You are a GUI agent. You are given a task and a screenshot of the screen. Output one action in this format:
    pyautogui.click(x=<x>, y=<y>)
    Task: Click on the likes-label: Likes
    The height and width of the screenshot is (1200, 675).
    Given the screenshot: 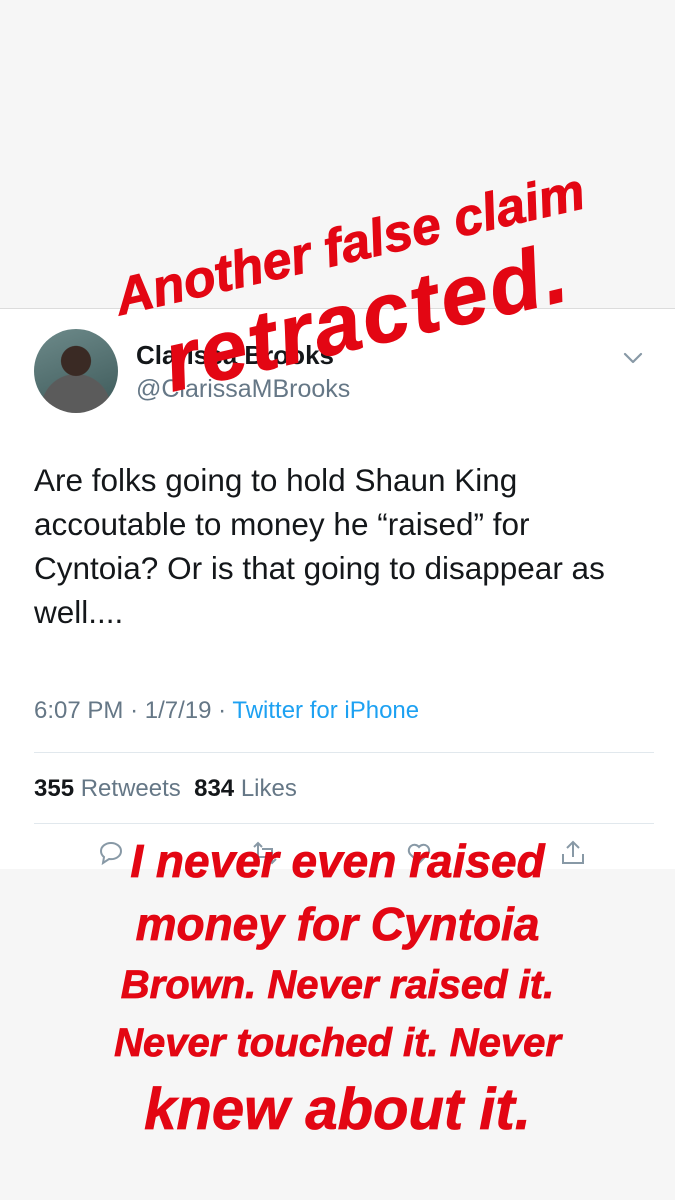 What is the action you would take?
    pyautogui.click(x=268, y=788)
    